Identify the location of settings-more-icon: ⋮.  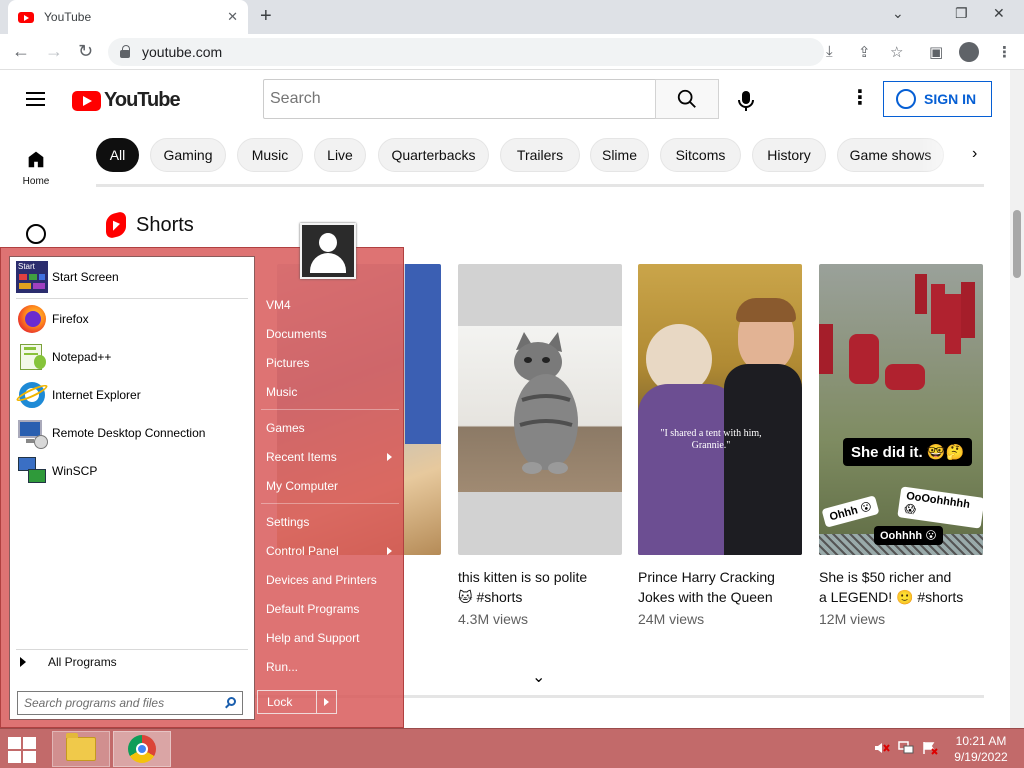
(860, 98).